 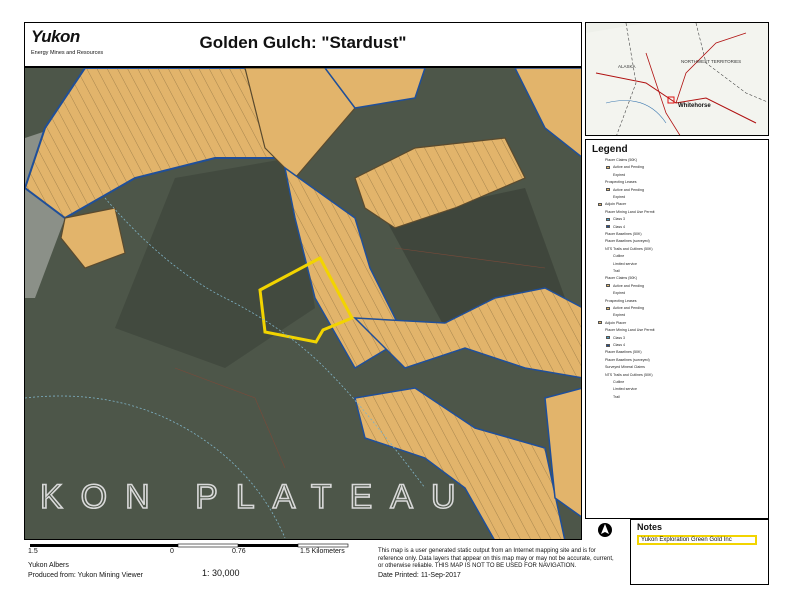 I want to click on inset-label-nwt: NORTHWEST TERRITORIES, so click(x=711, y=61).